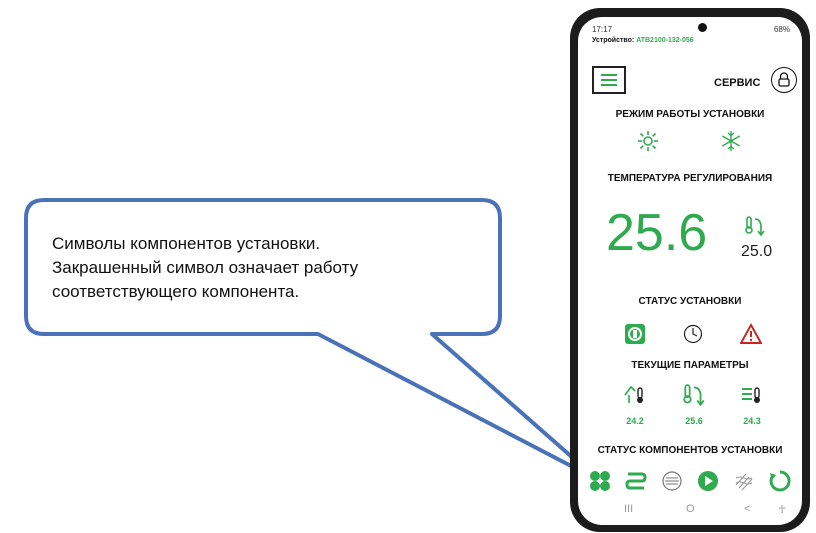  I want to click on filter-icon, so click(672, 481).